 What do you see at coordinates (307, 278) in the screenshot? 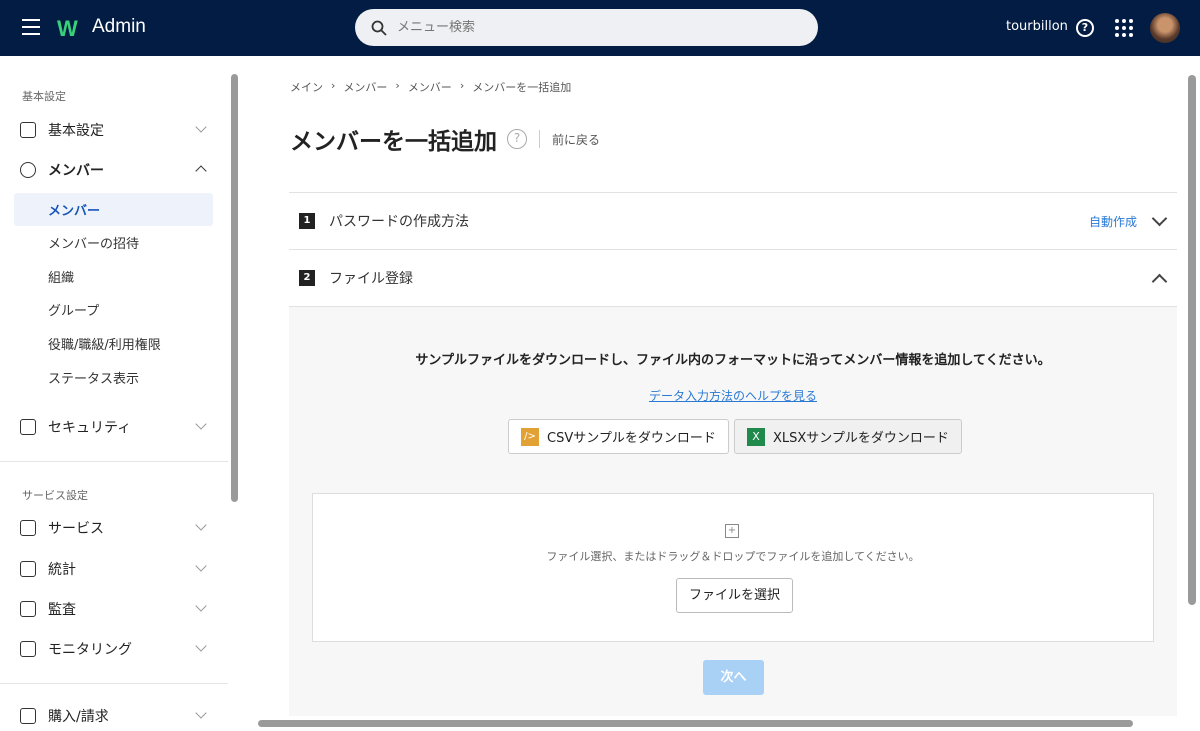
I see `step-number: 2` at bounding box center [307, 278].